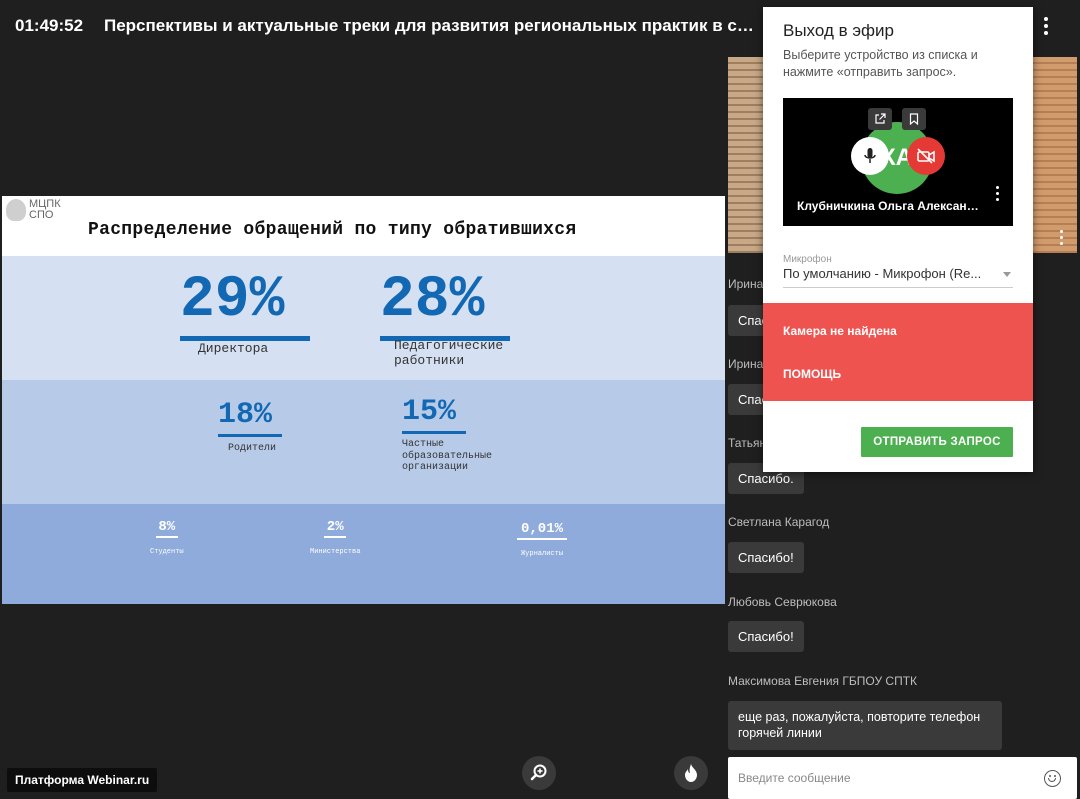  I want to click on preview-menu-icon, so click(997, 193).